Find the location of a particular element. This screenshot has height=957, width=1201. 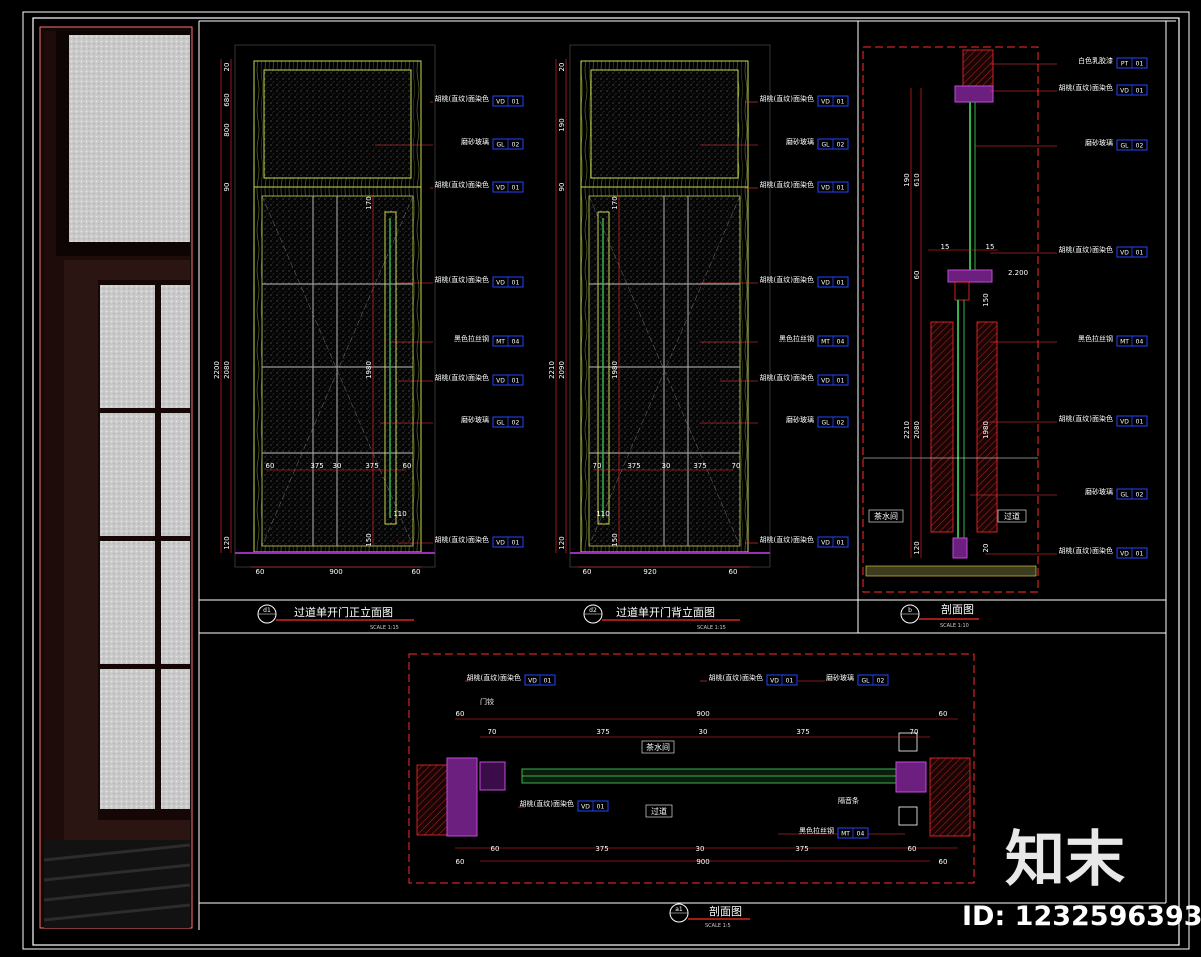

view-title-section-b: b 剖面图 SCALE 1:10 is located at coordinates (939, 615).